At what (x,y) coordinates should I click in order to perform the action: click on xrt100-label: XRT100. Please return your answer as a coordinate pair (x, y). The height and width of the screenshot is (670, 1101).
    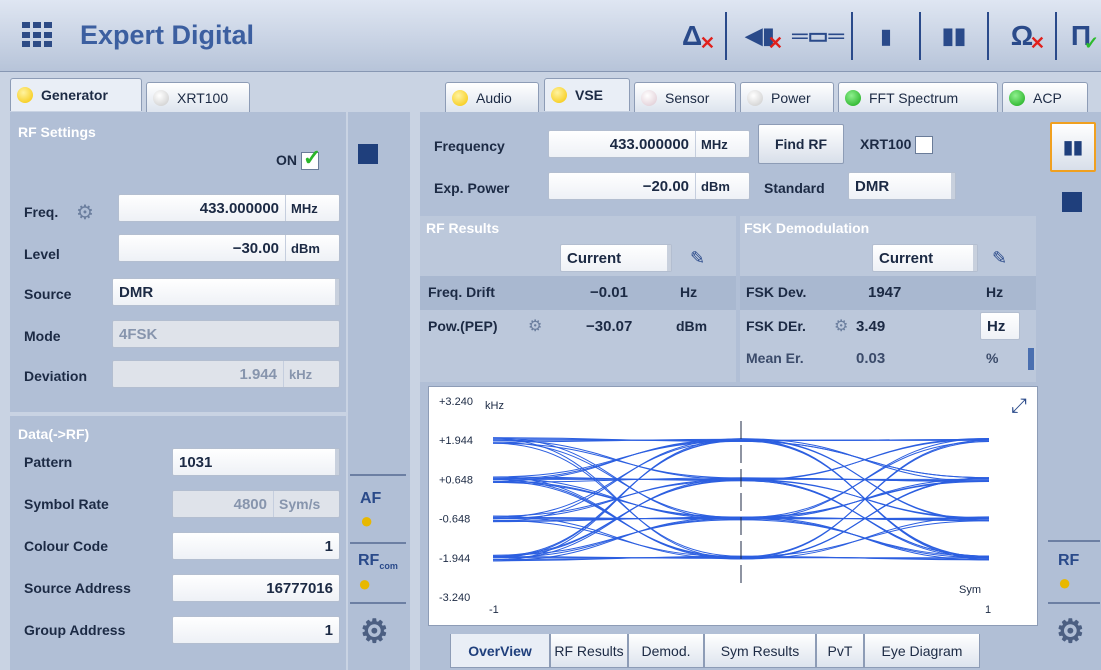
    Looking at the image, I should click on (886, 144).